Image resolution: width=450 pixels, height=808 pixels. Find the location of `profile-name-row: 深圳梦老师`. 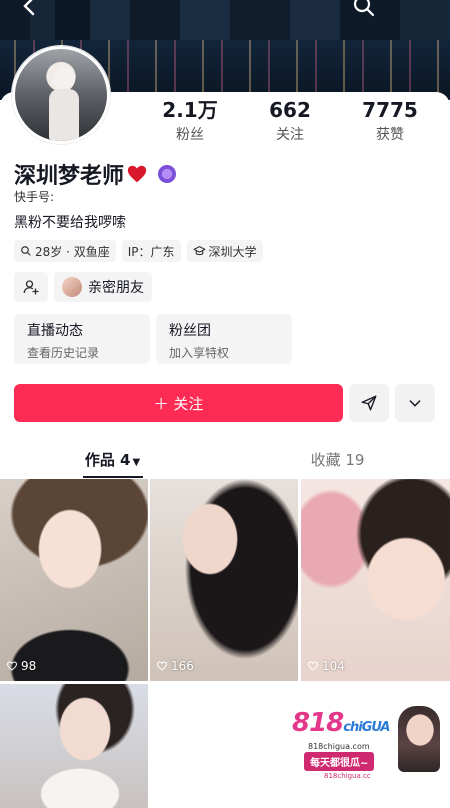

profile-name-row: 深圳梦老师 is located at coordinates (95, 174).